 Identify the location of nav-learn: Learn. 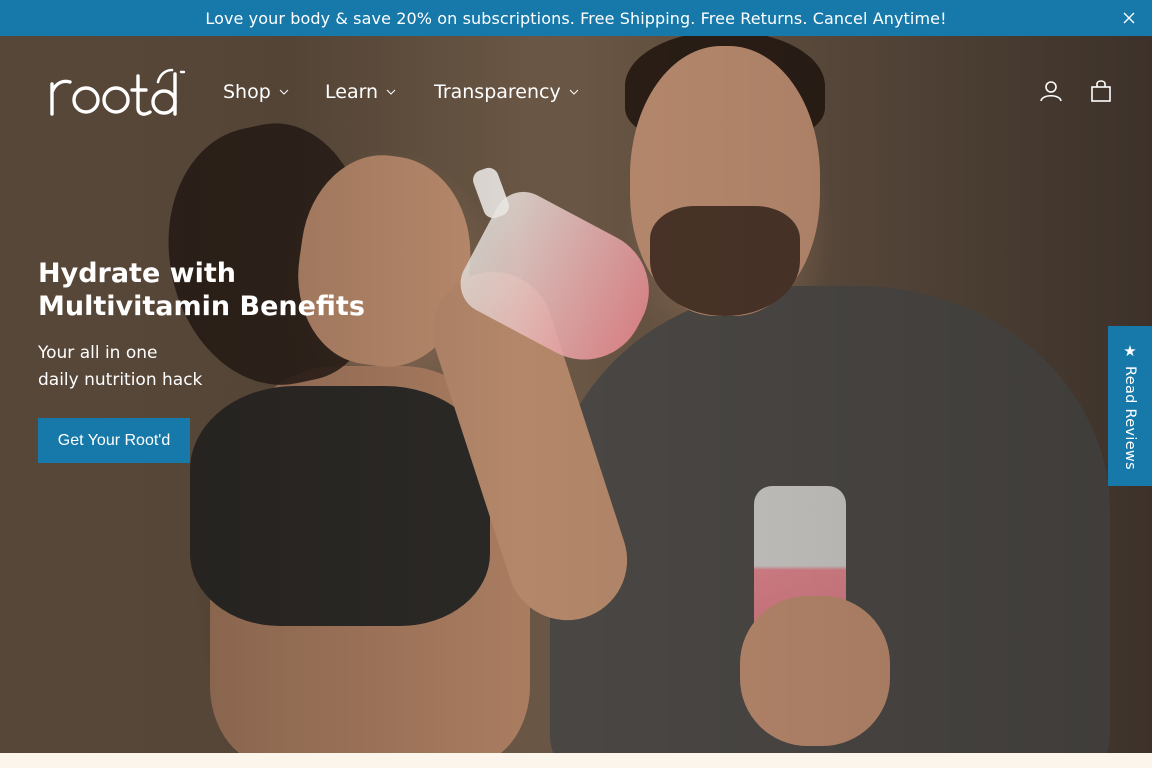
(360, 92).